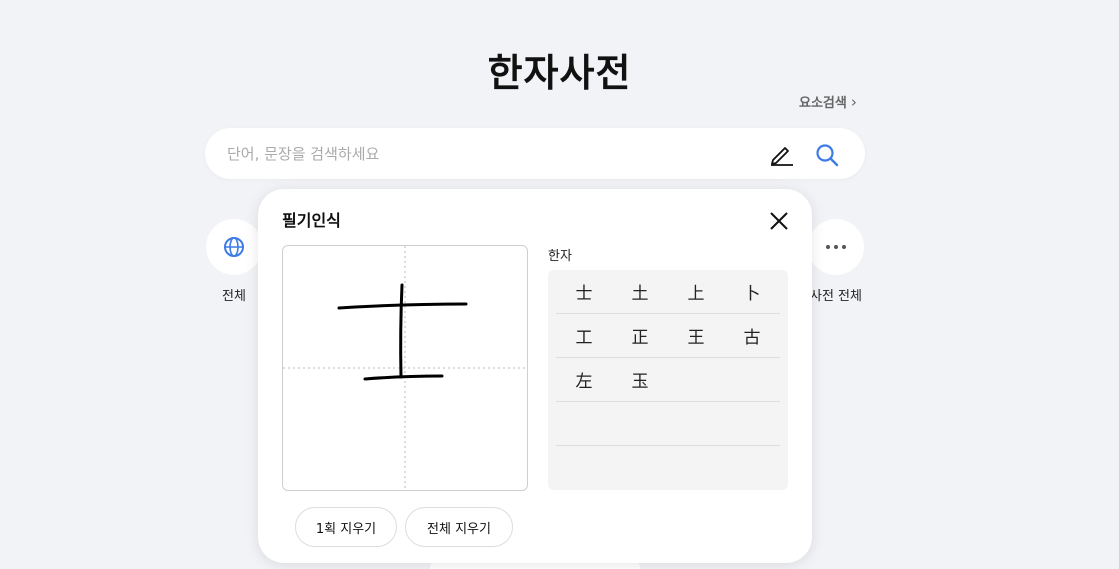 The width and height of the screenshot is (1119, 569). I want to click on result-char: 古, so click(752, 335).